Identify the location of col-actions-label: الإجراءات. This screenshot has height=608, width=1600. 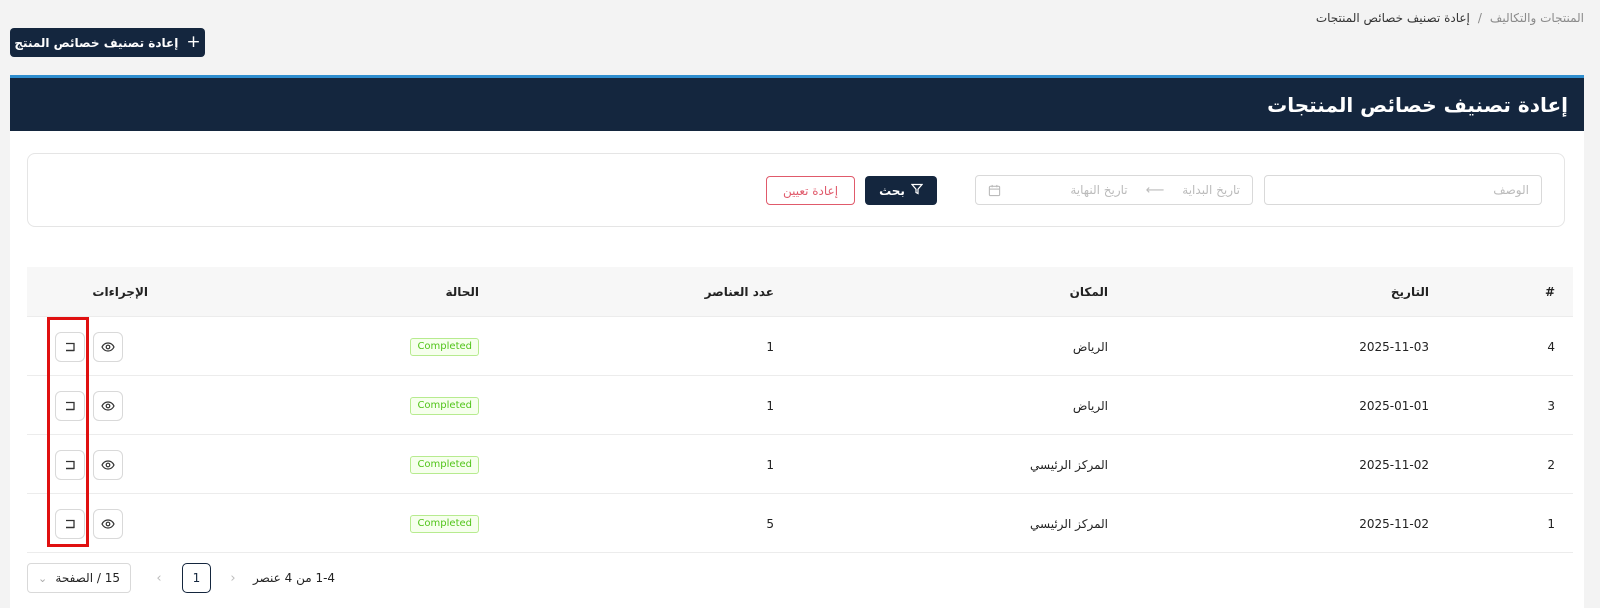
(120, 292).